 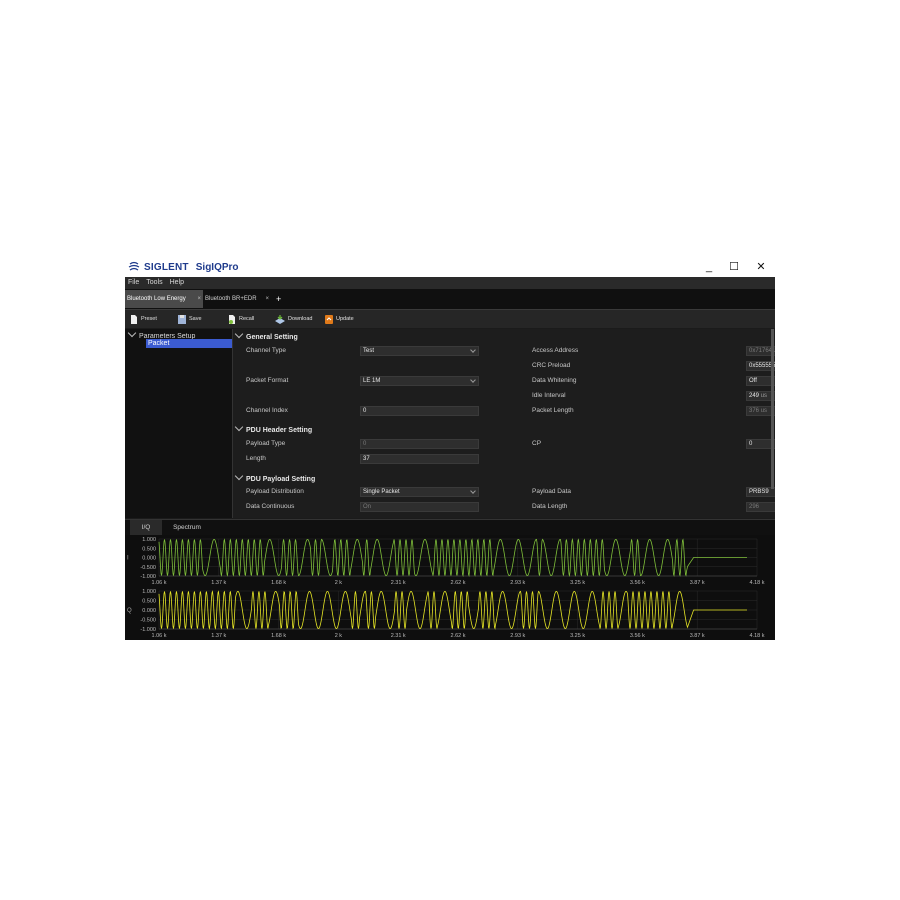 I want to click on section-pdu-header-setting: PDU Header Setting, so click(x=273, y=428).